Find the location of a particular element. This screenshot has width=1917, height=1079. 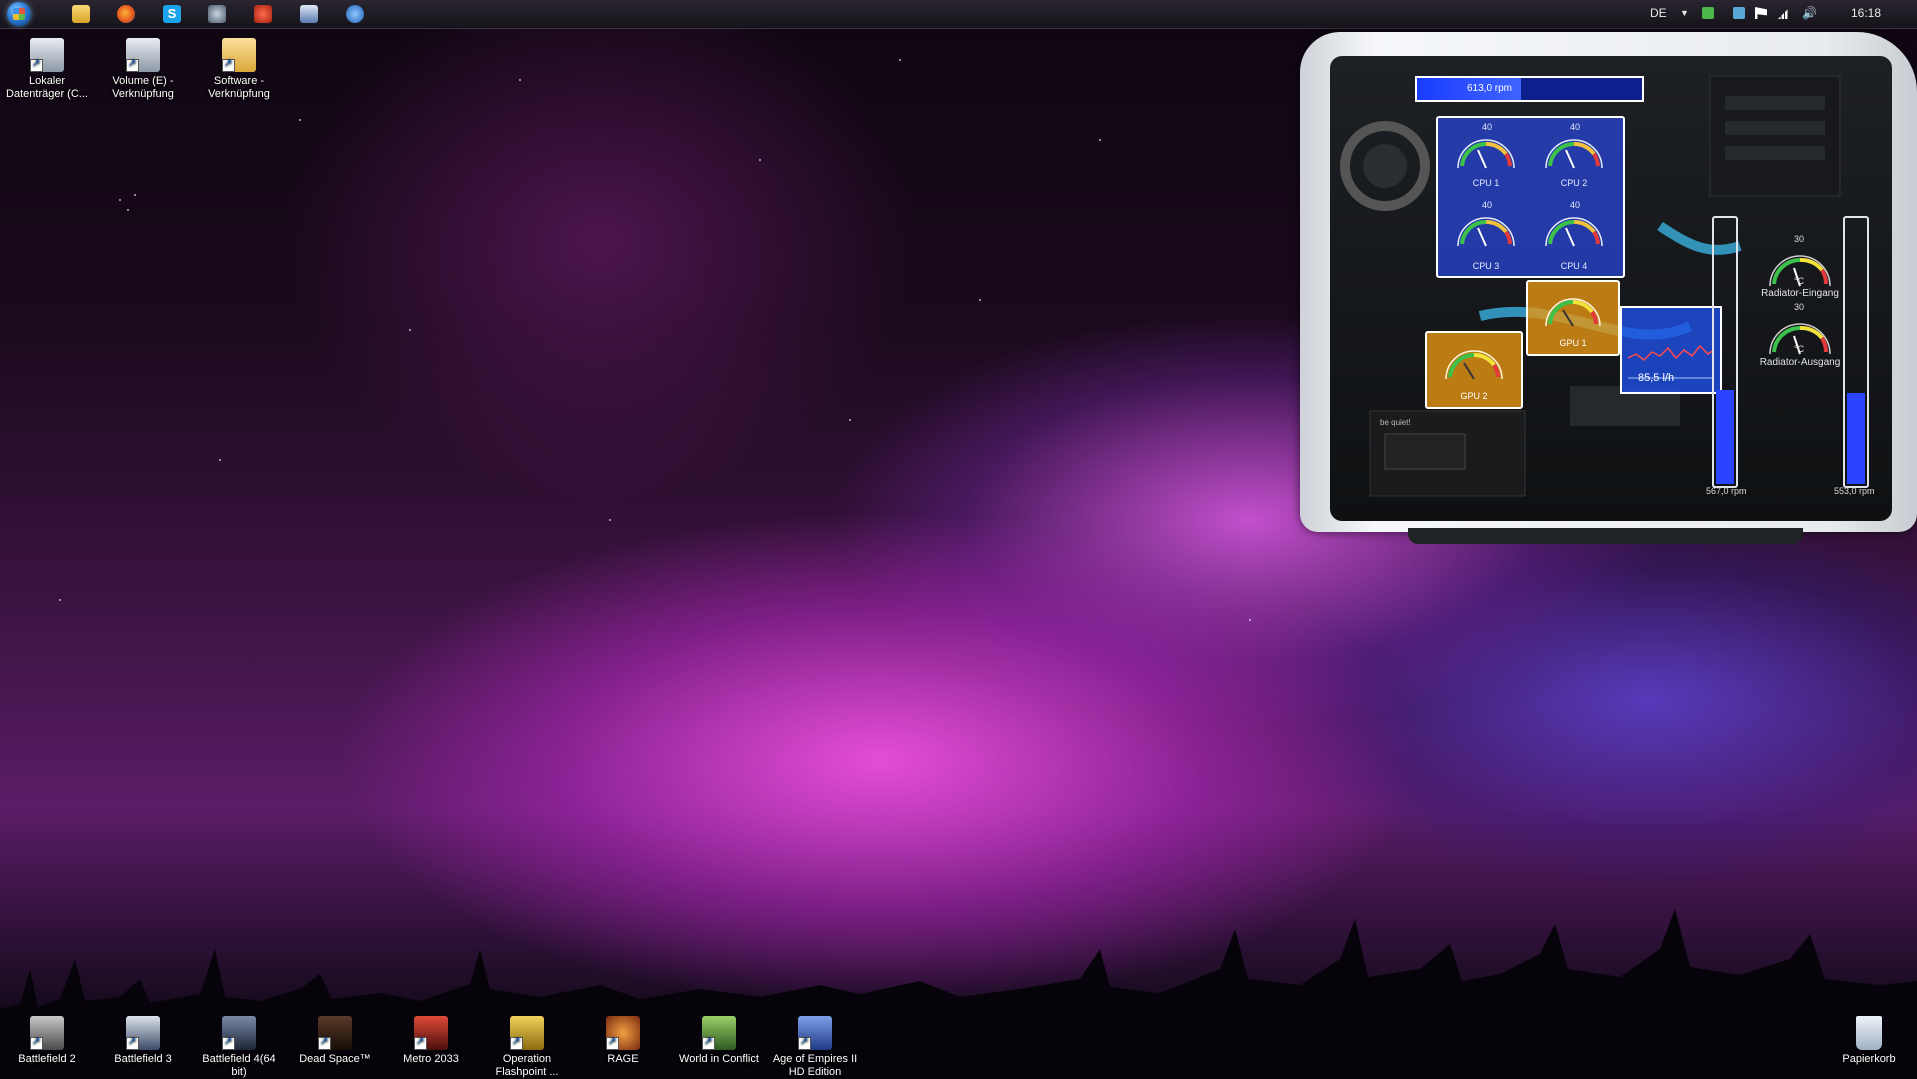

desktop-icon-label: Battlefield 2 is located at coordinates (47, 1059).